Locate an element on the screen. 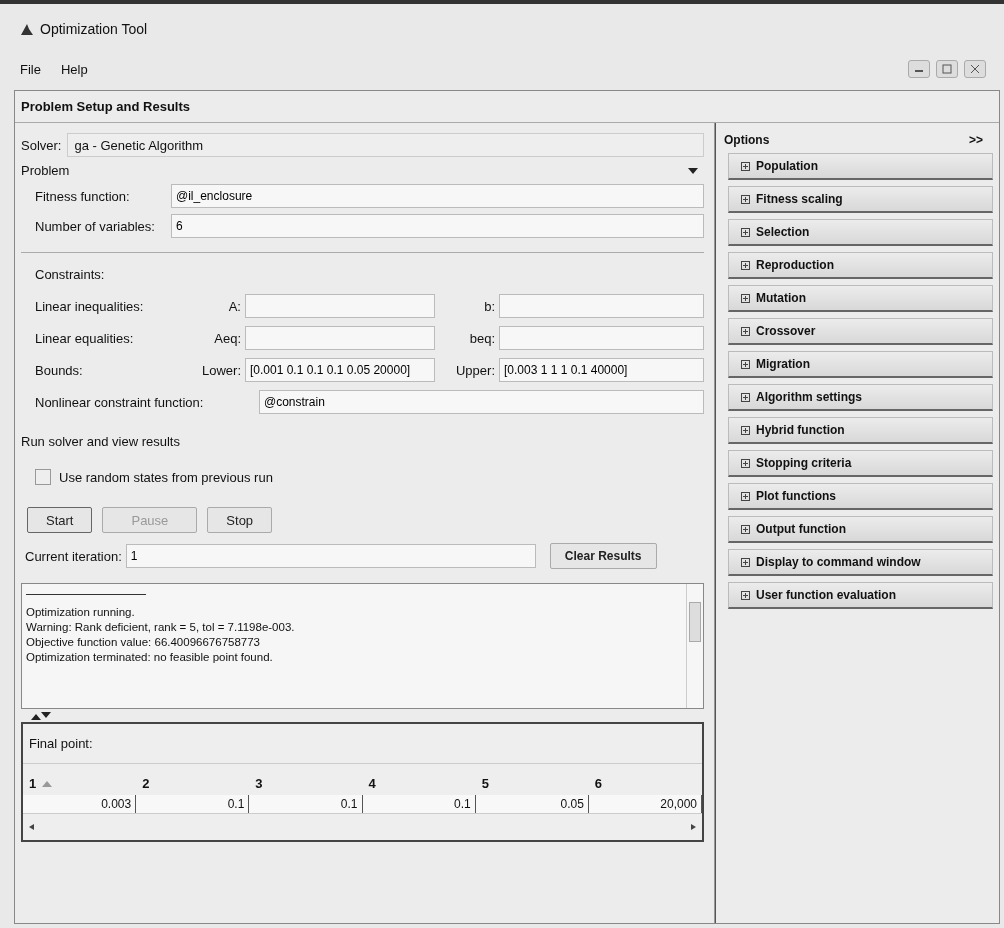 This screenshot has height=928, width=1004. options-section-header: Display to command window is located at coordinates (860, 562).